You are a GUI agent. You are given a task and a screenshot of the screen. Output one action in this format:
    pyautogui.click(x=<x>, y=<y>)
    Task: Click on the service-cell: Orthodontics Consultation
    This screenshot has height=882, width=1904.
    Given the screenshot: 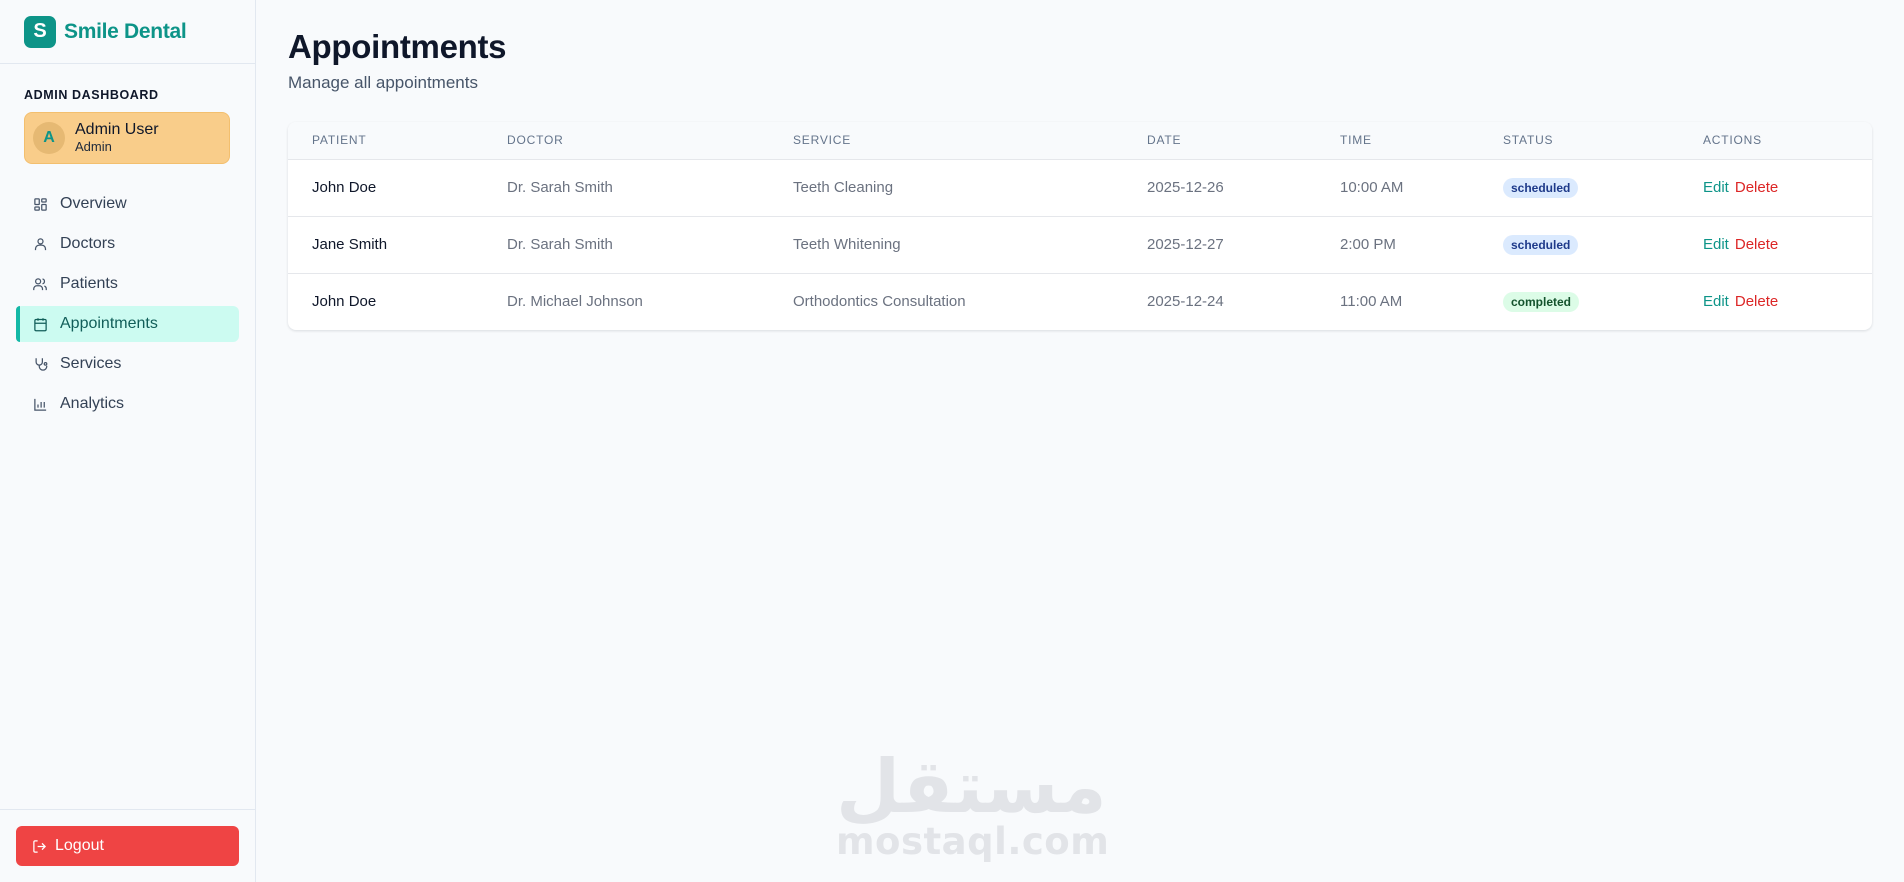 What is the action you would take?
    pyautogui.click(x=879, y=302)
    